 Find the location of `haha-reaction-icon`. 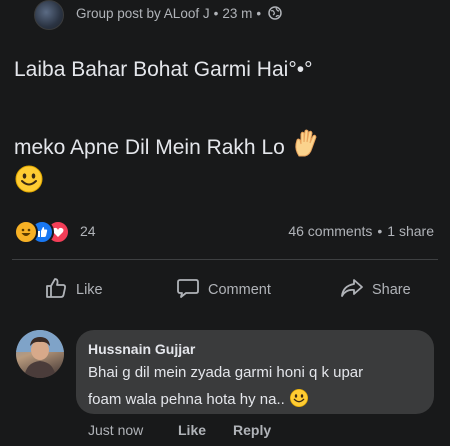

haha-reaction-icon is located at coordinates (26, 232).